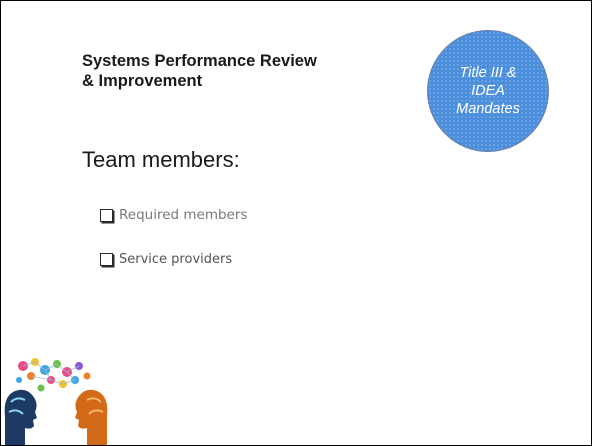 This screenshot has width=592, height=446. I want to click on mandates-badge: Title III & IDEA Mandates, so click(488, 91).